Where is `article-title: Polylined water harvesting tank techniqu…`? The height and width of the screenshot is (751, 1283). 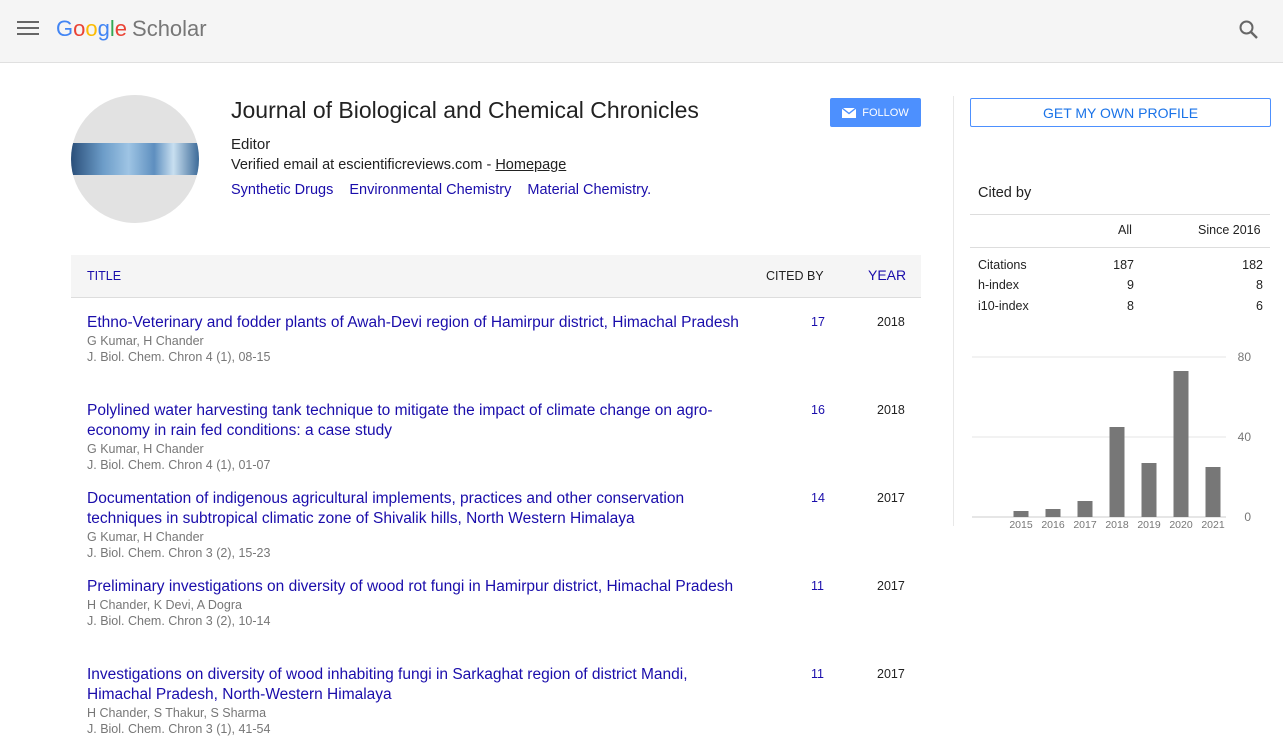 article-title: Polylined water harvesting tank techniqu… is located at coordinates (417, 421).